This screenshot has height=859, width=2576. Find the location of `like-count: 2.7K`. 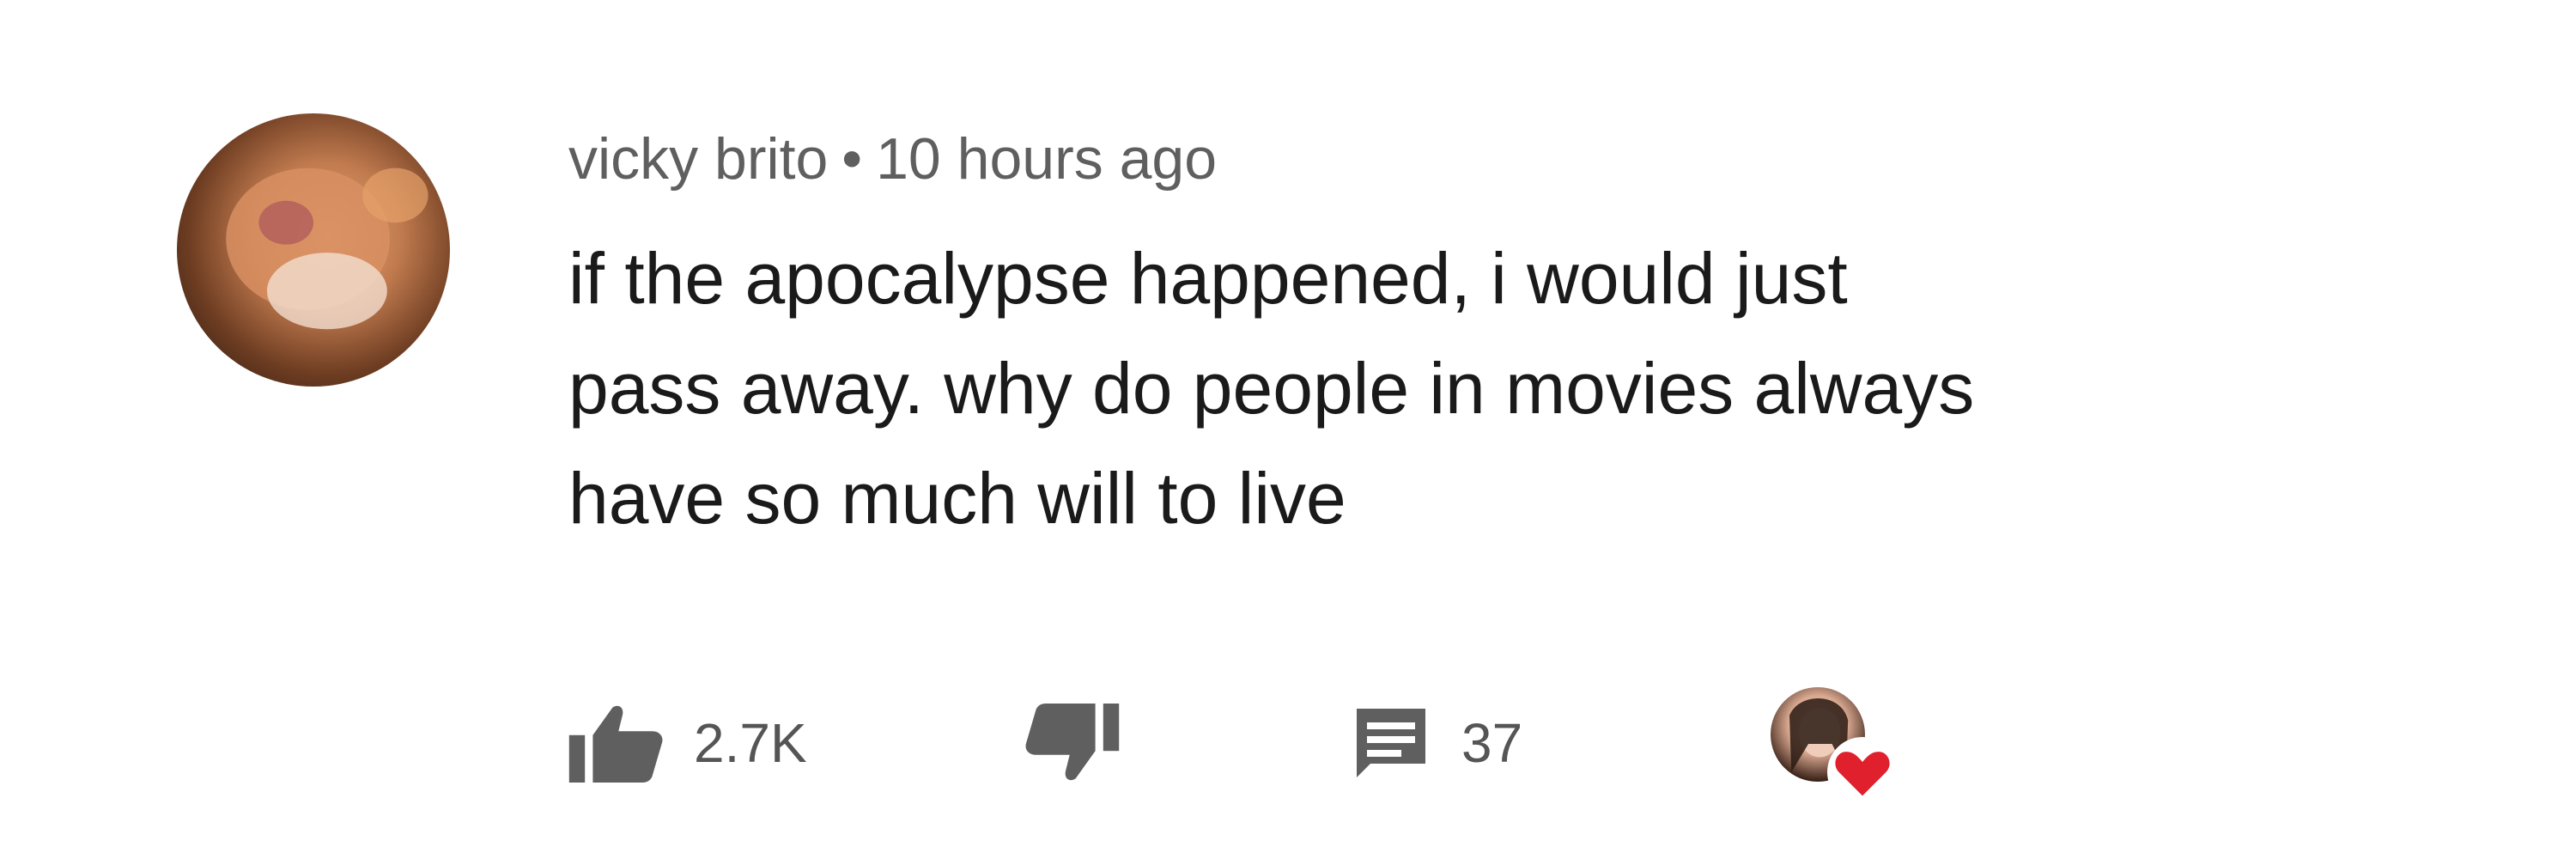

like-count: 2.7K is located at coordinates (750, 743).